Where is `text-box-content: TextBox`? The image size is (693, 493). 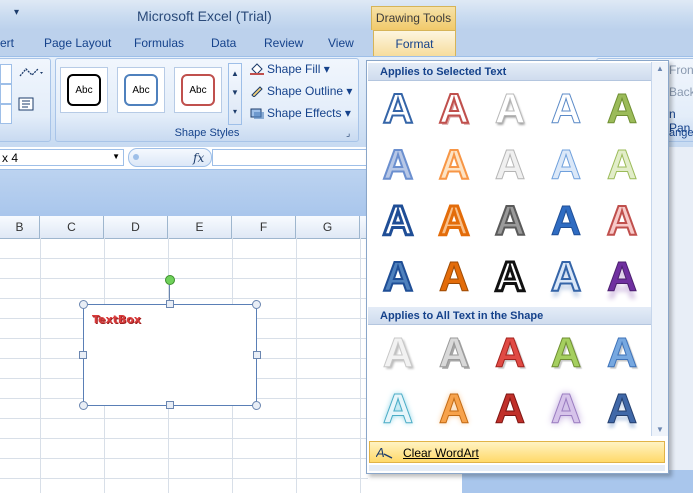 text-box-content: TextBox is located at coordinates (116, 319).